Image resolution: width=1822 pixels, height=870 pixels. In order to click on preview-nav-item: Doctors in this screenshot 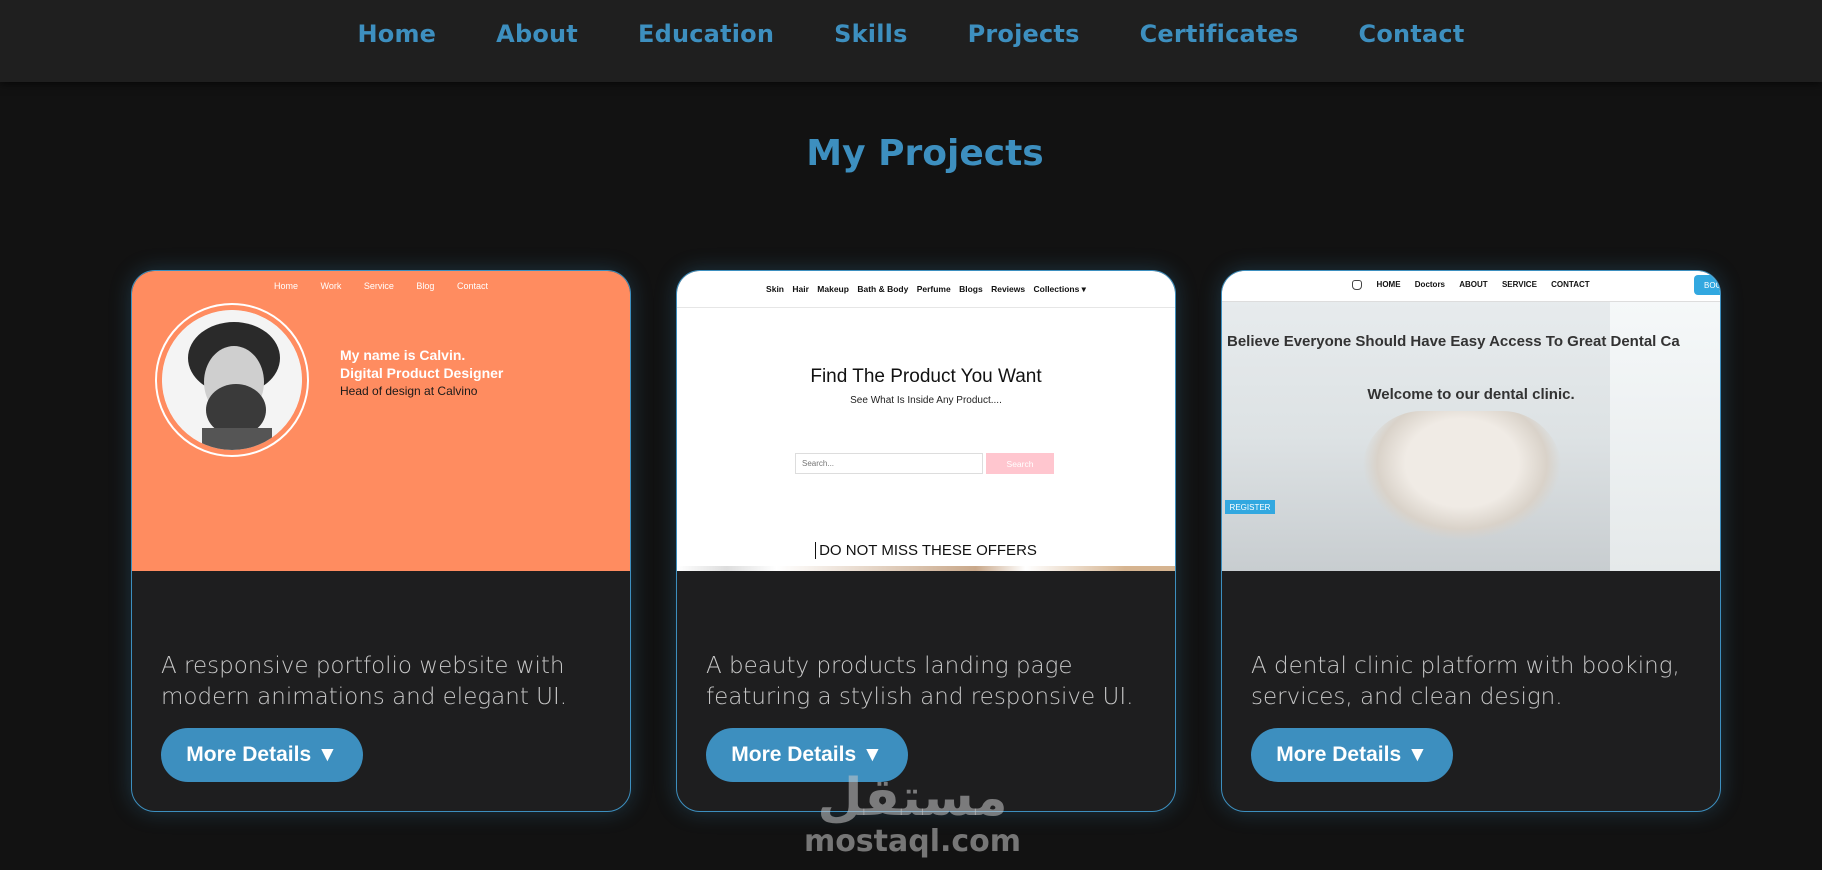, I will do `click(1430, 285)`.